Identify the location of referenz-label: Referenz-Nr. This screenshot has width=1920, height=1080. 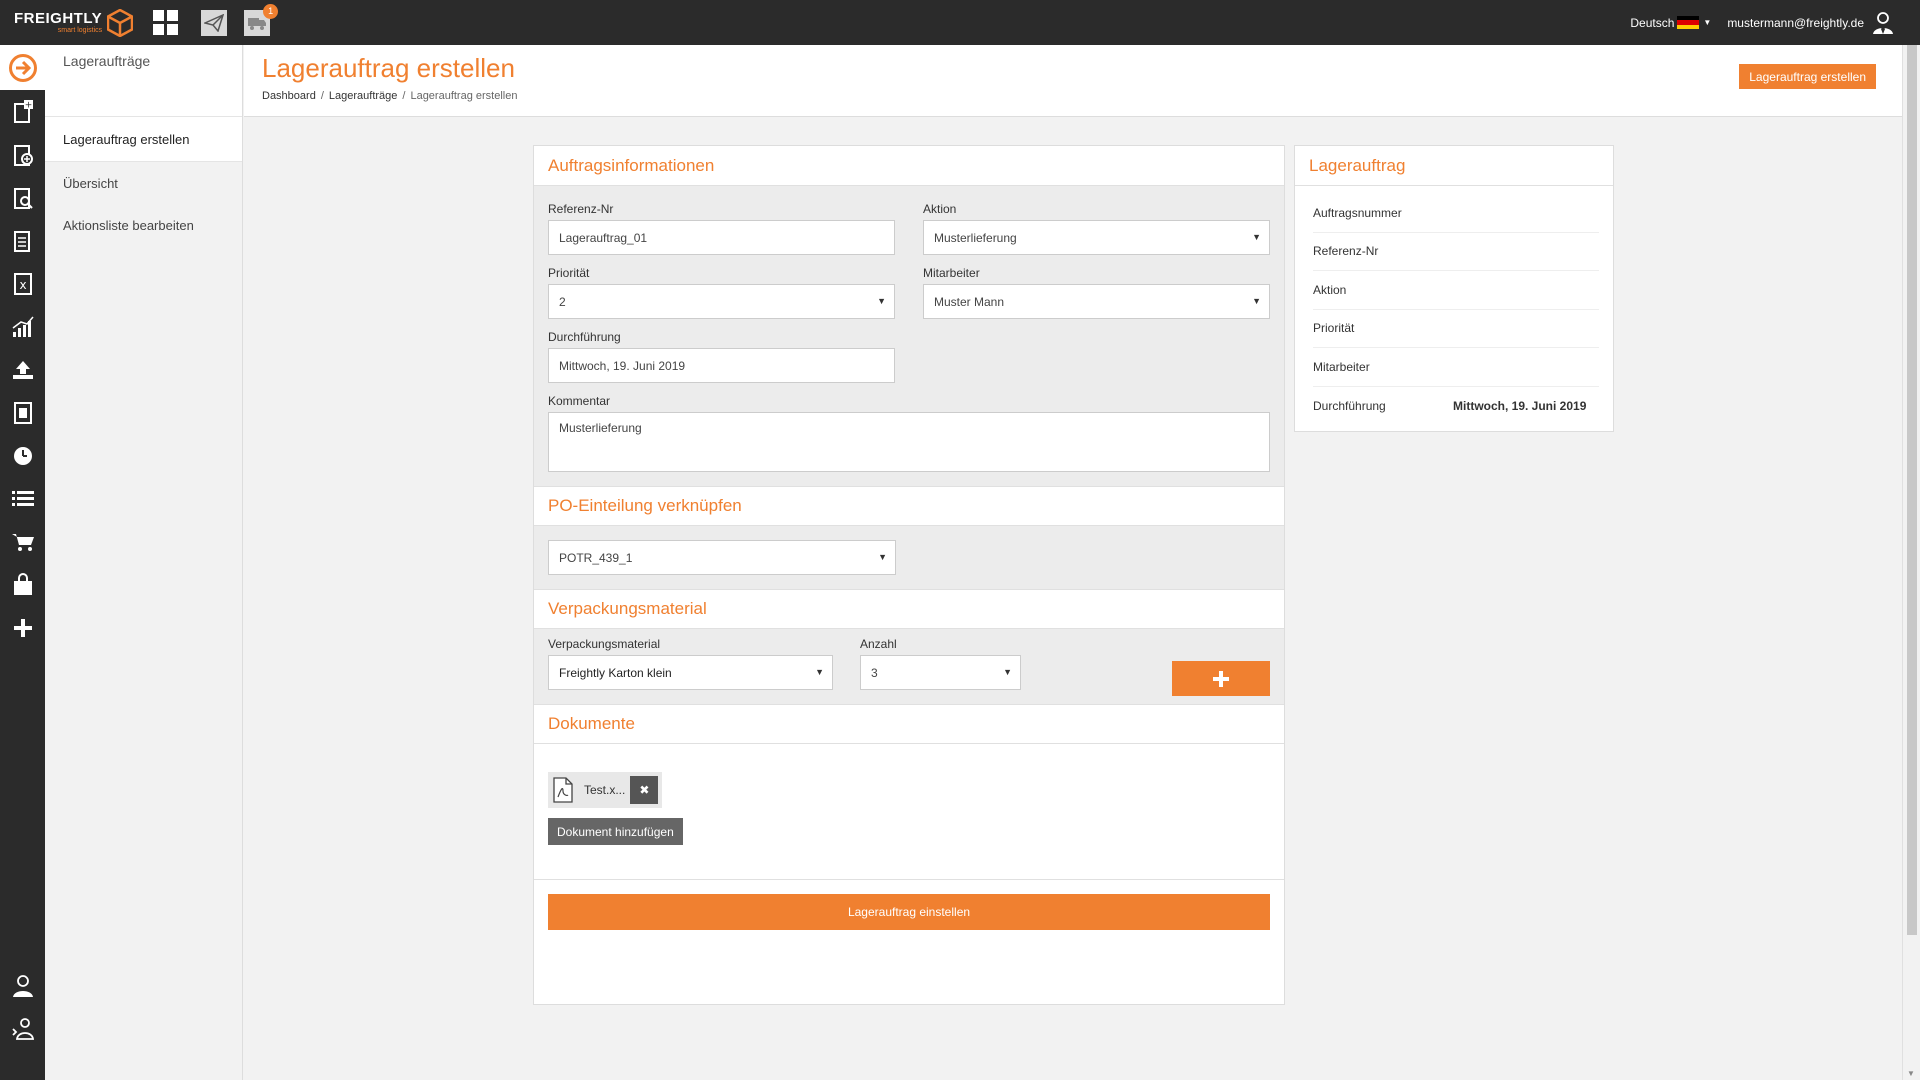
(581, 209).